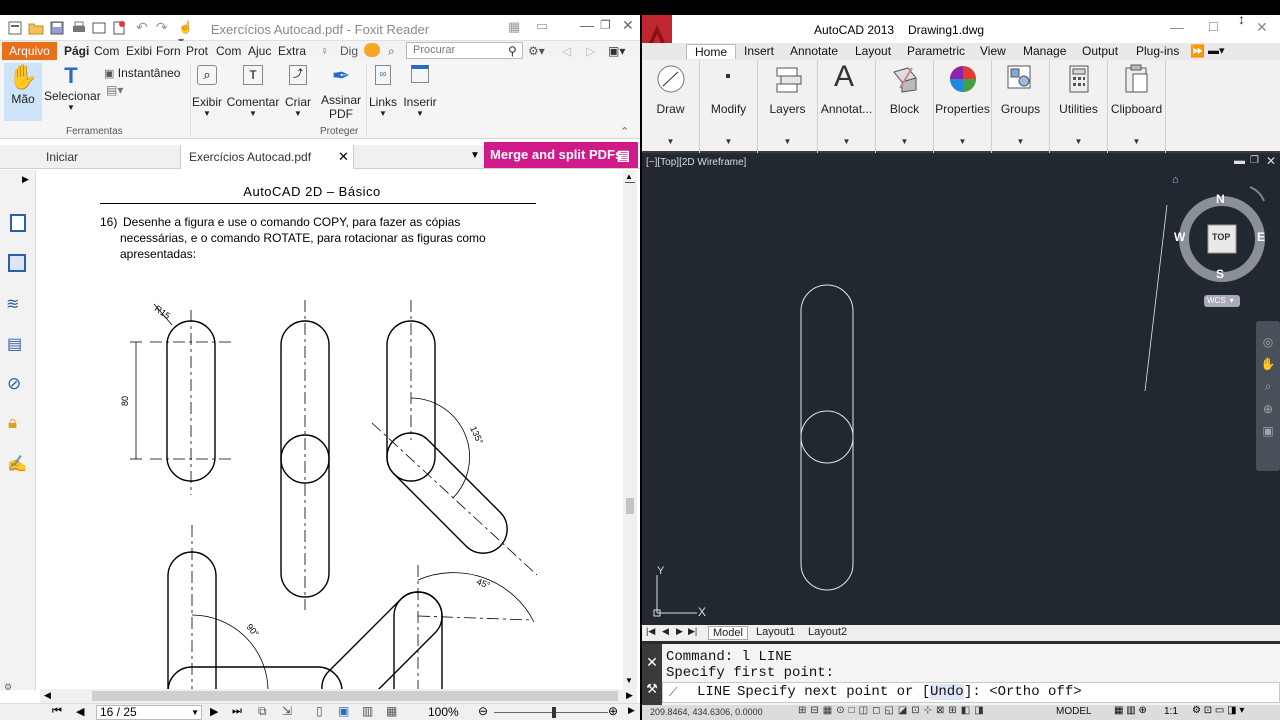 Image resolution: width=1280 pixels, height=720 pixels. I want to click on showmotion-icon: ▣, so click(1268, 431).